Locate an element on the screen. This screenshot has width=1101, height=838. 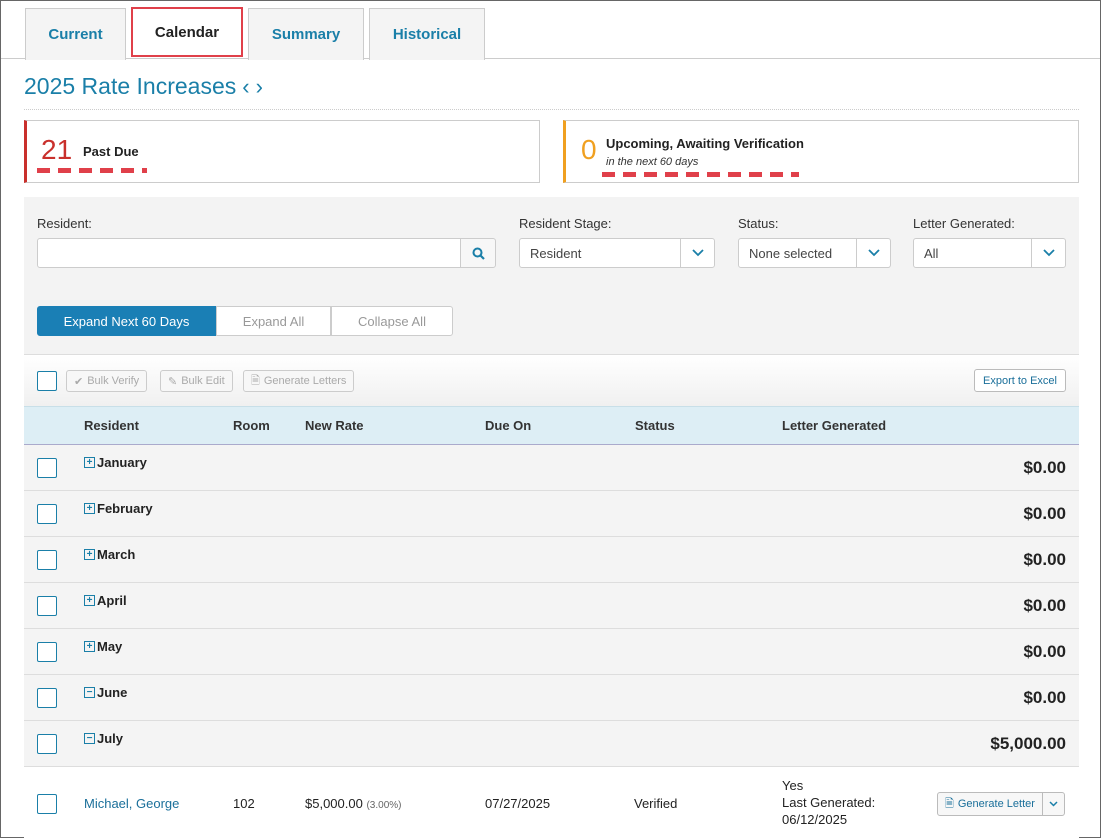
generate-letter-main: 🗎 Generate Letter is located at coordinates (990, 804).